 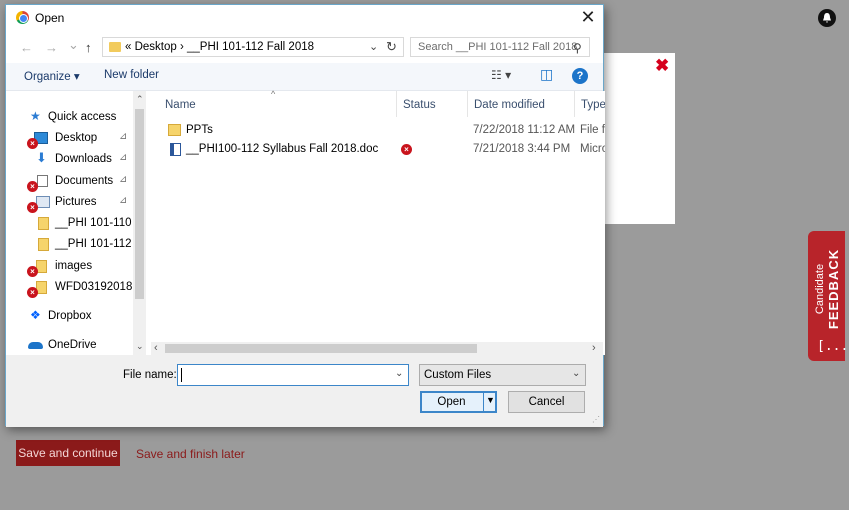 I want to click on nav-label: WFD03192018, so click(x=94, y=287).